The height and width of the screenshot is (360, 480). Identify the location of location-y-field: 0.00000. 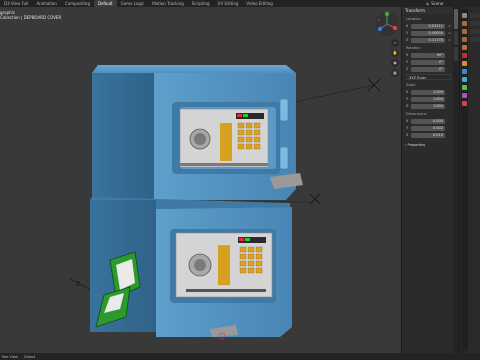
(428, 33).